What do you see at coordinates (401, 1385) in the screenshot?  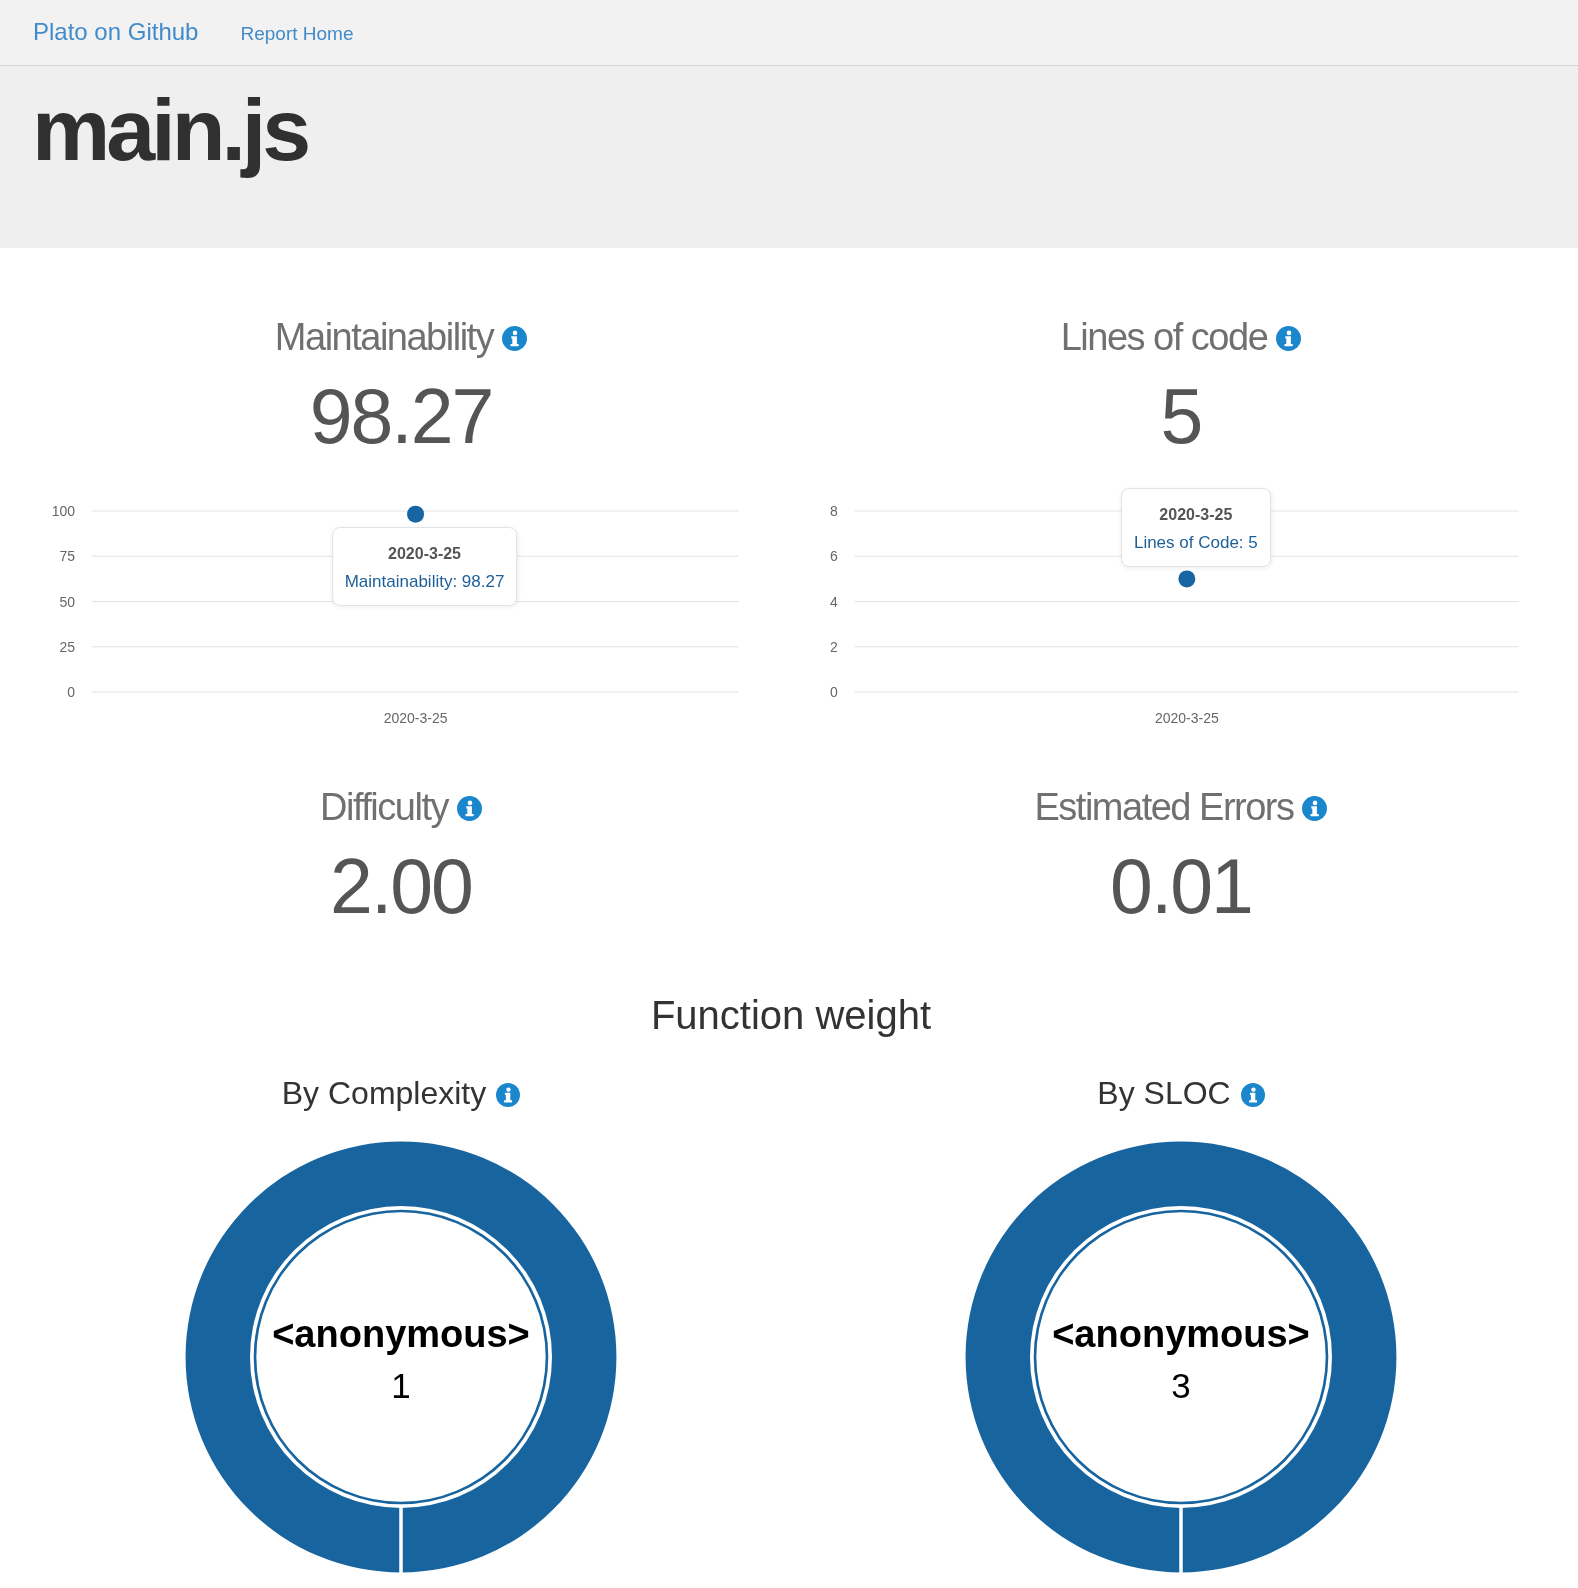 I see `slice-value: 1` at bounding box center [401, 1385].